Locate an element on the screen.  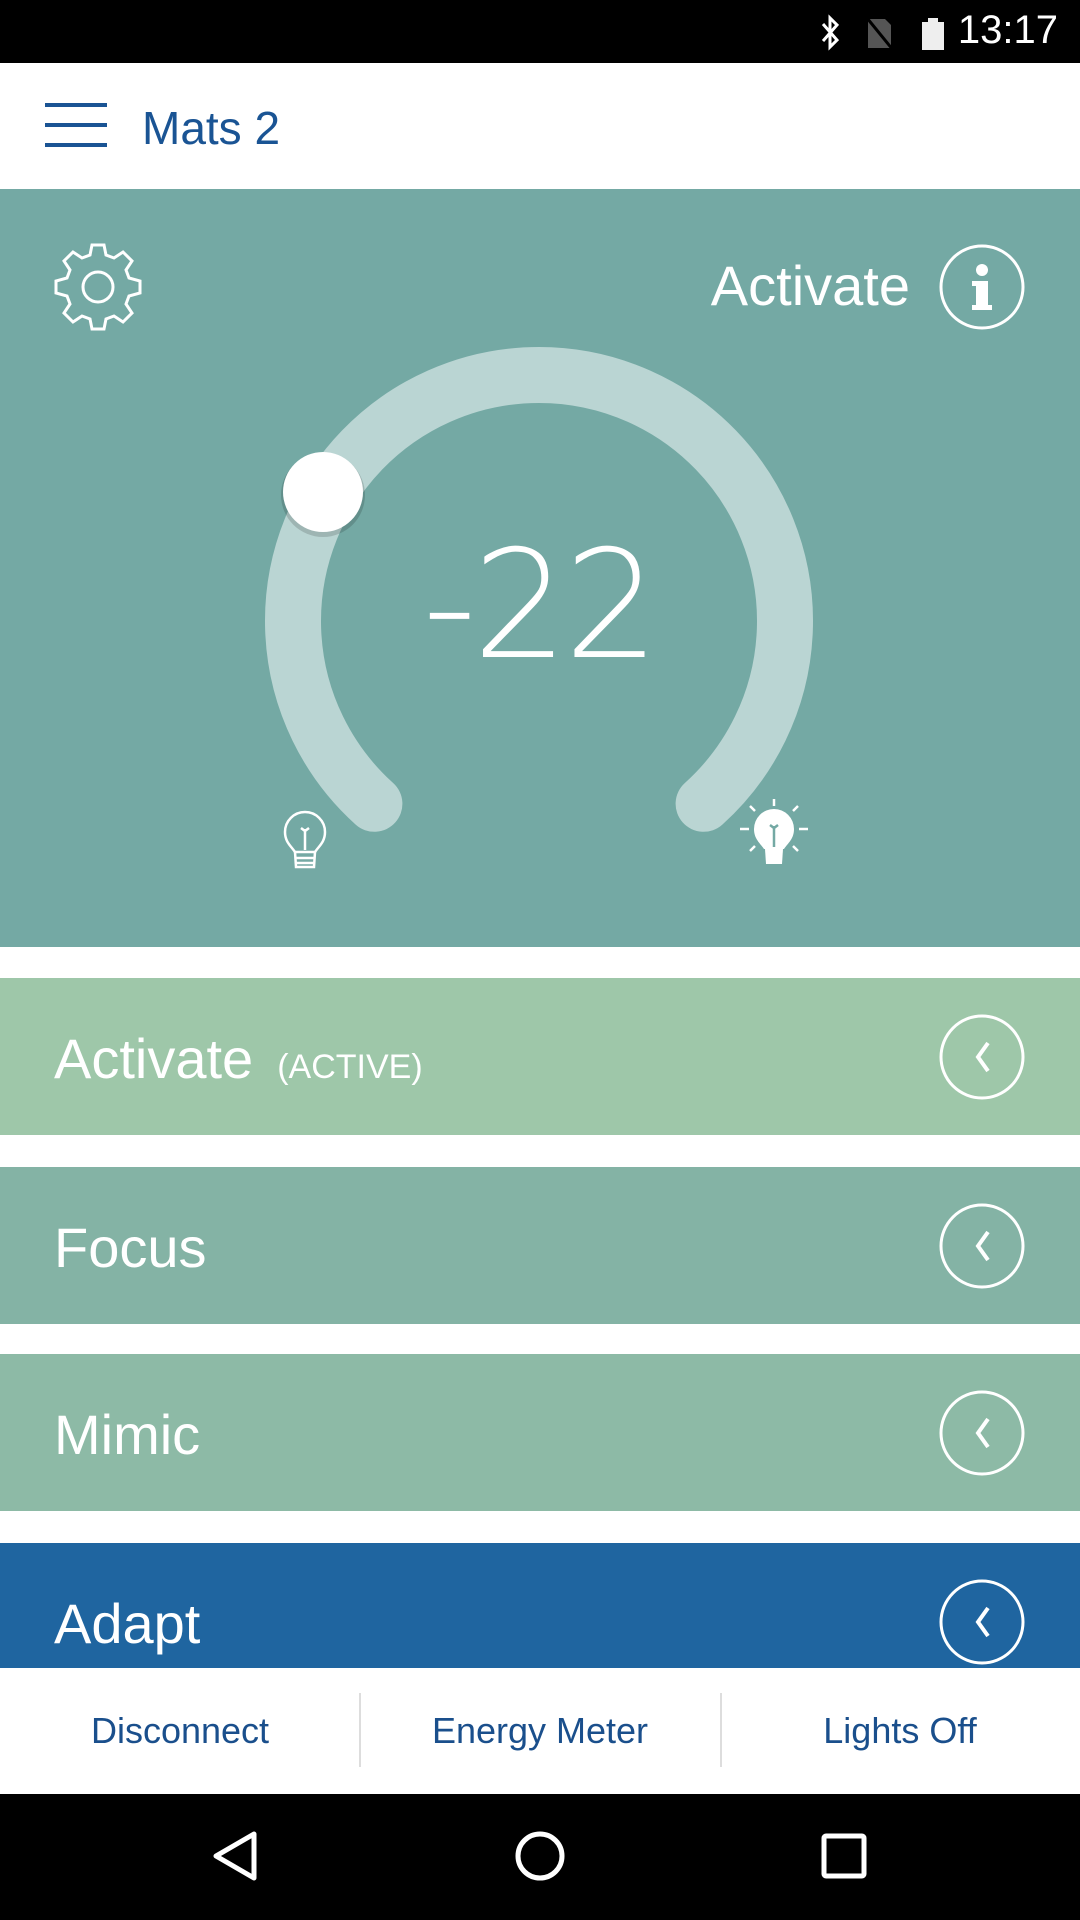
mode-label: Mimic is located at coordinates (127, 1434).